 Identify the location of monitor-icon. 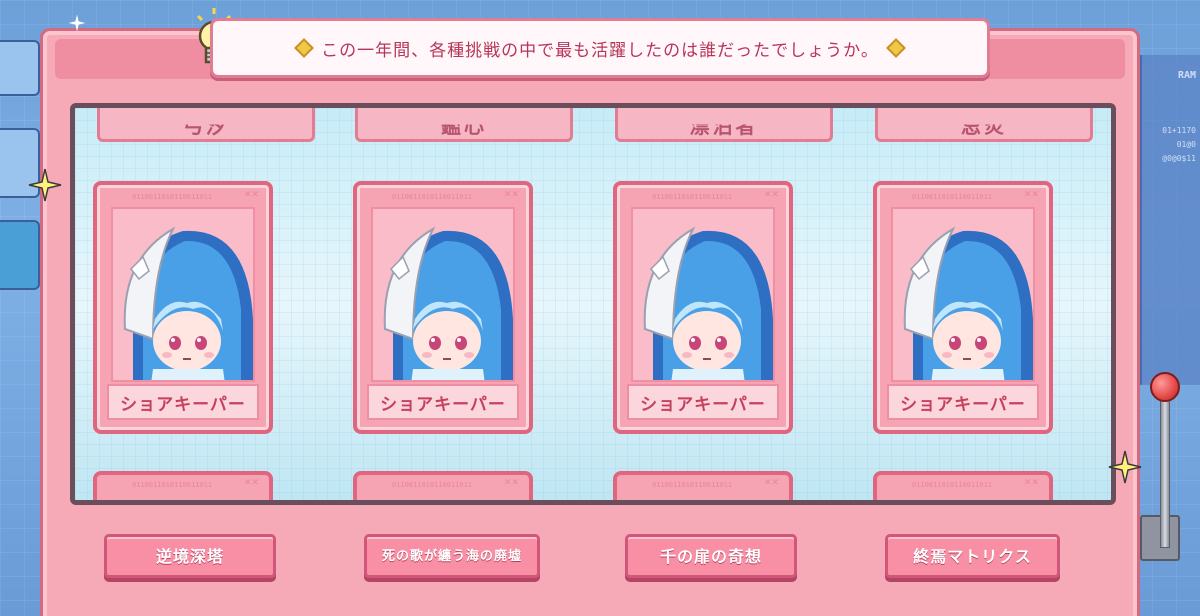
(20, 68).